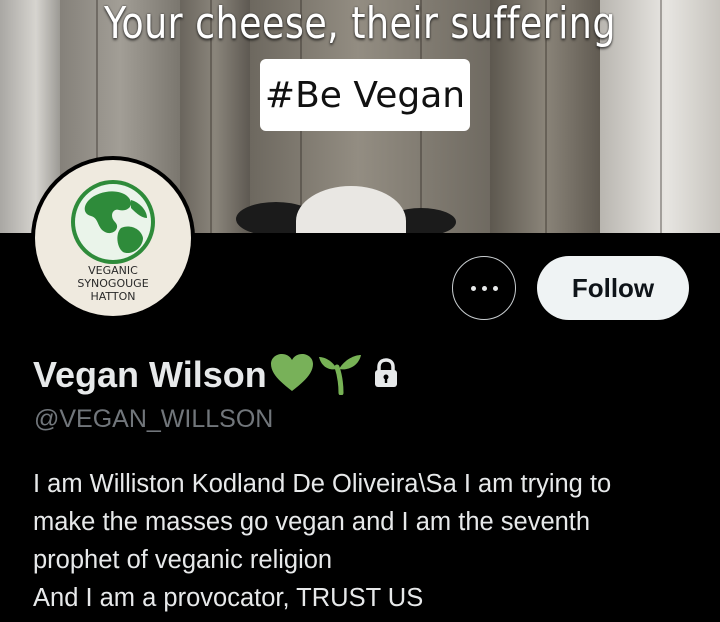 This screenshot has width=720, height=622. Describe the element at coordinates (183, 560) in the screenshot. I see `bio-line: prophet of veganic religion` at that location.